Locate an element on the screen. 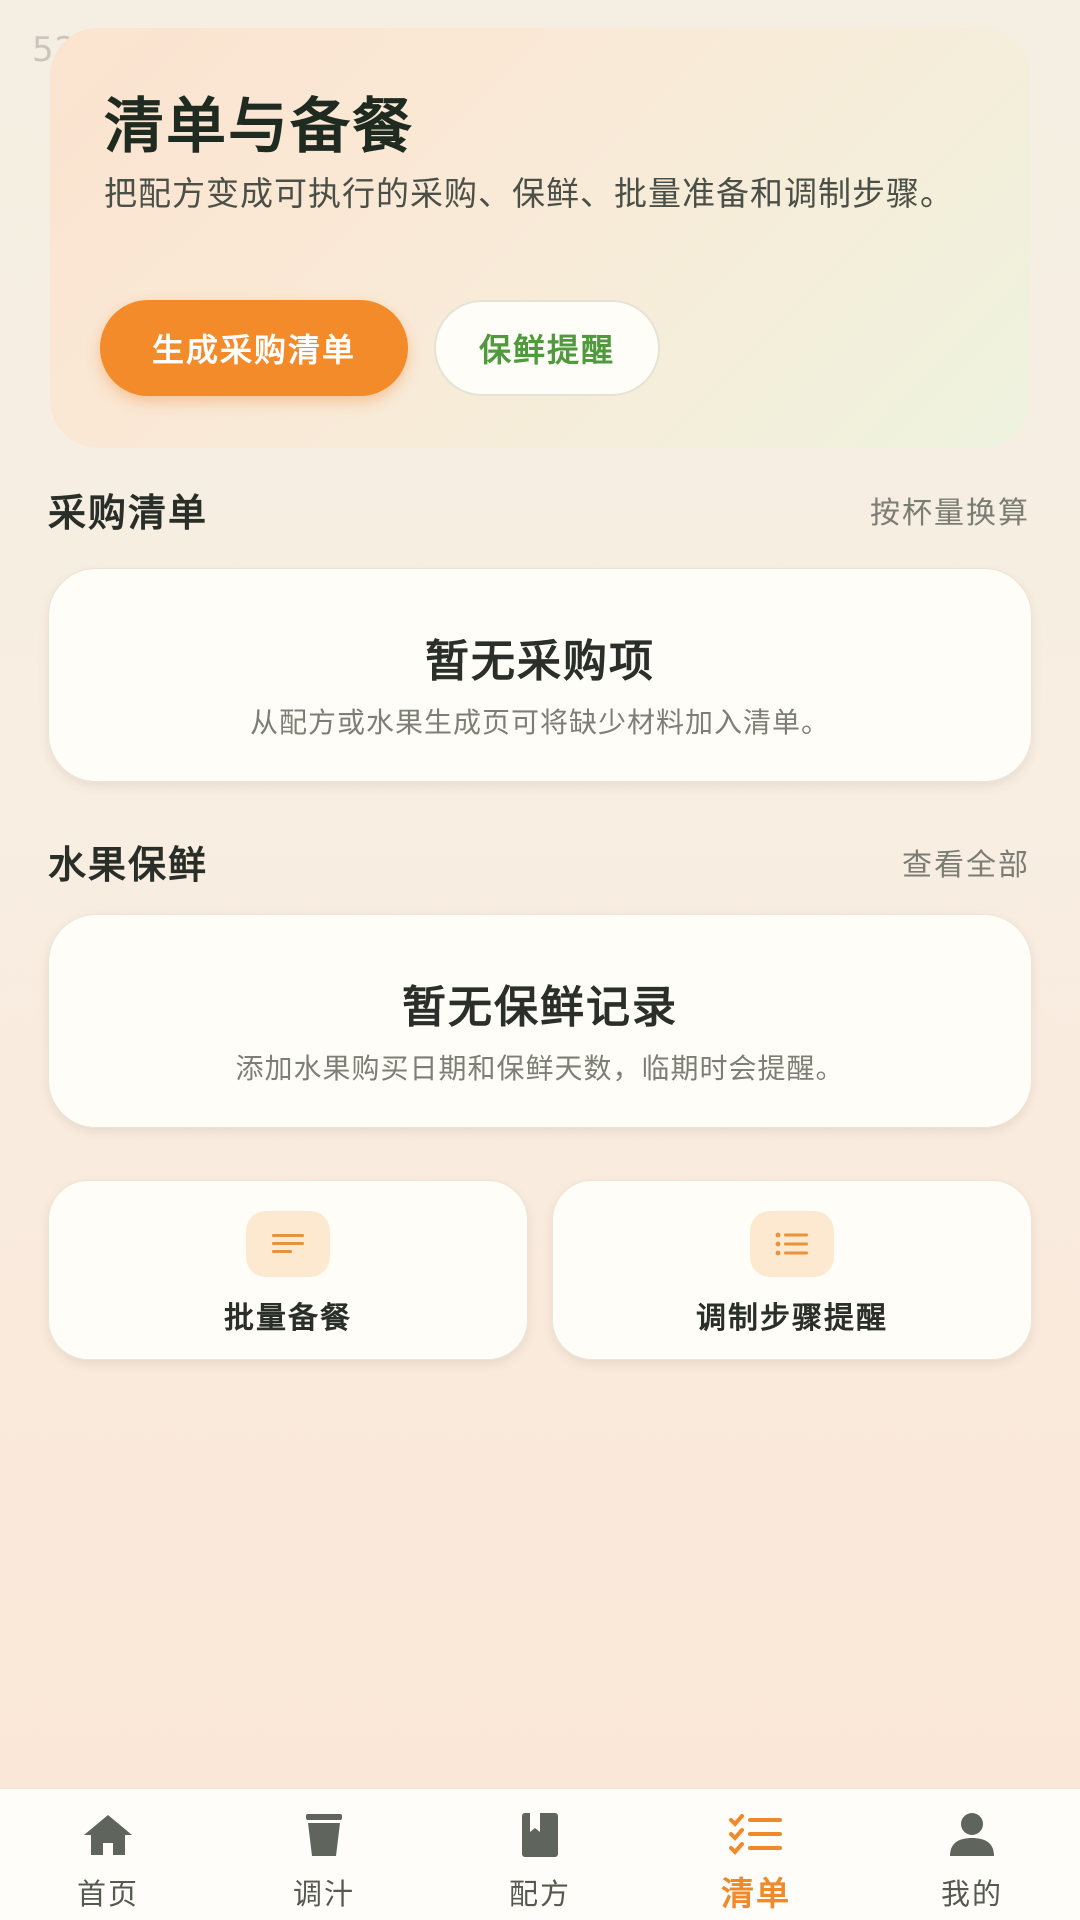  cup-icon is located at coordinates (324, 1835).